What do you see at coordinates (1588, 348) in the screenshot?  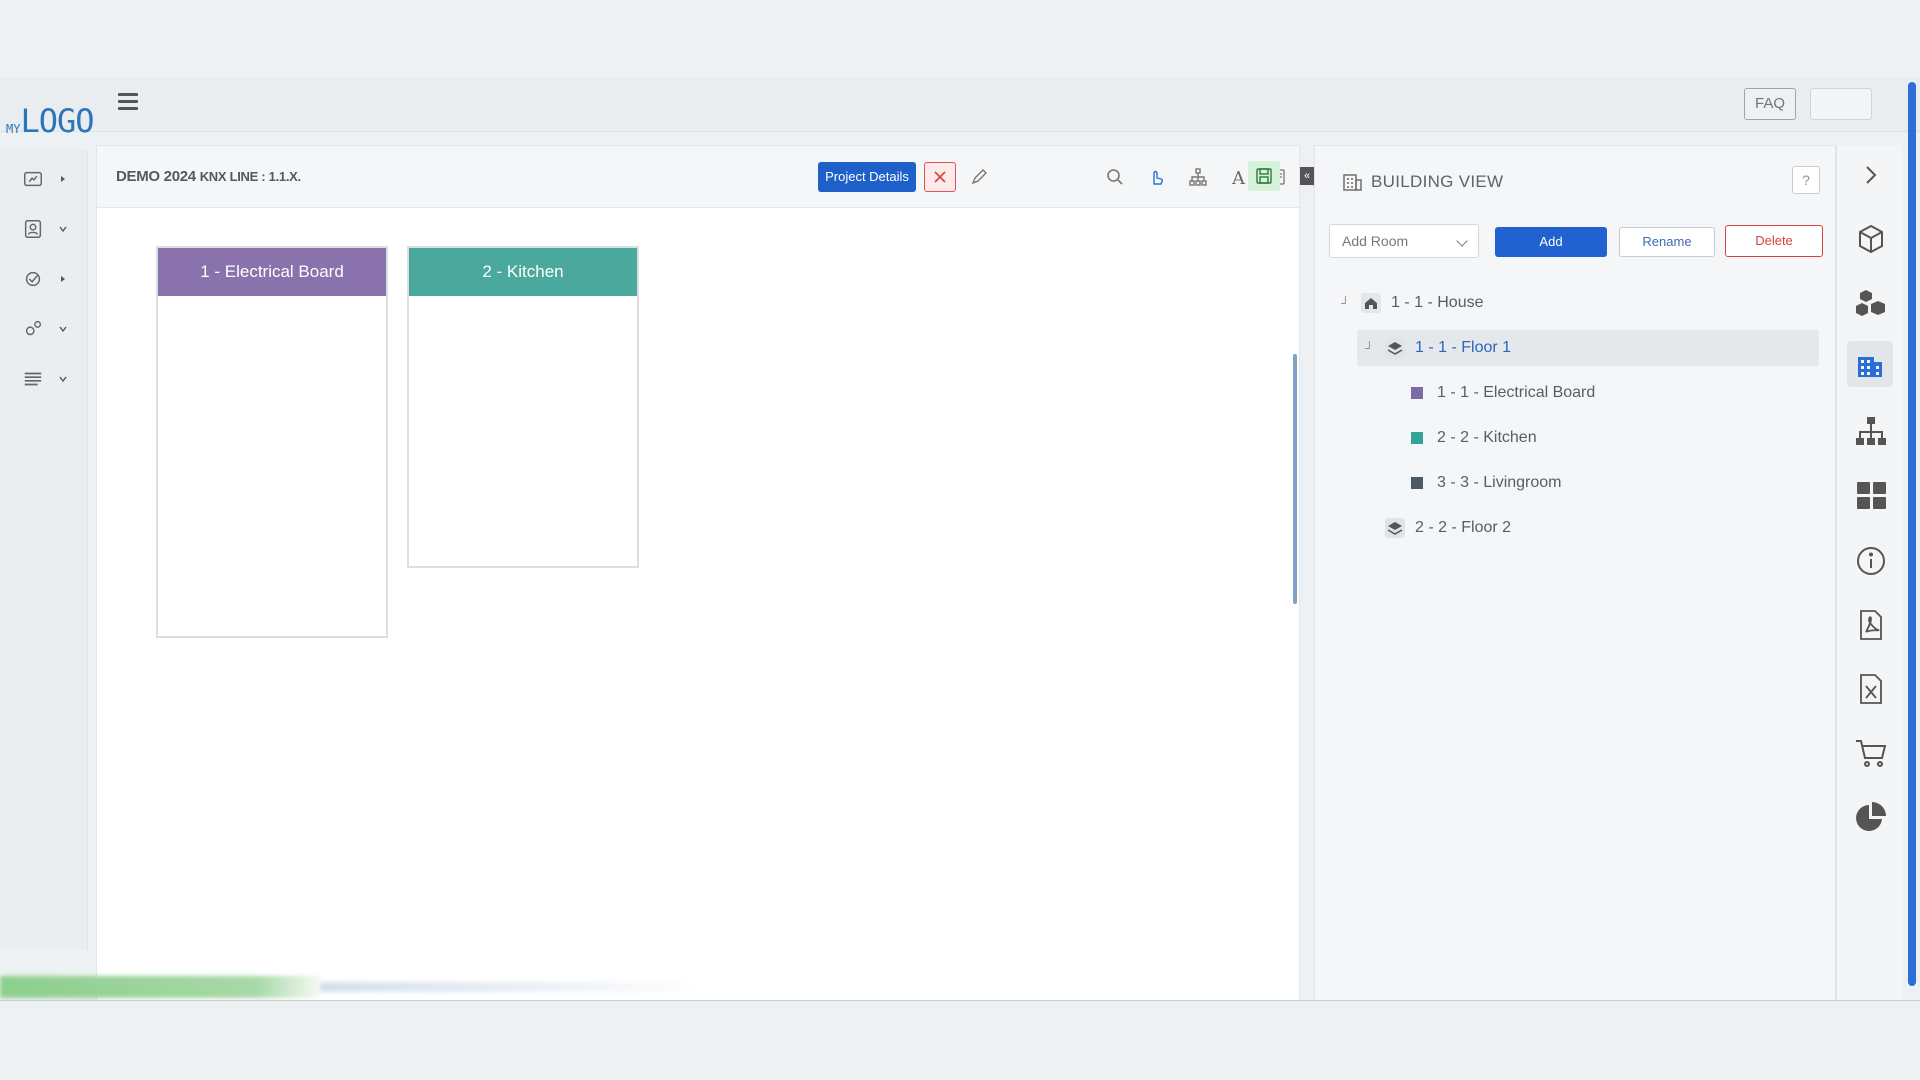 I see `tree-item-floor-1: ┘ 1 - 1 - Floor 1` at bounding box center [1588, 348].